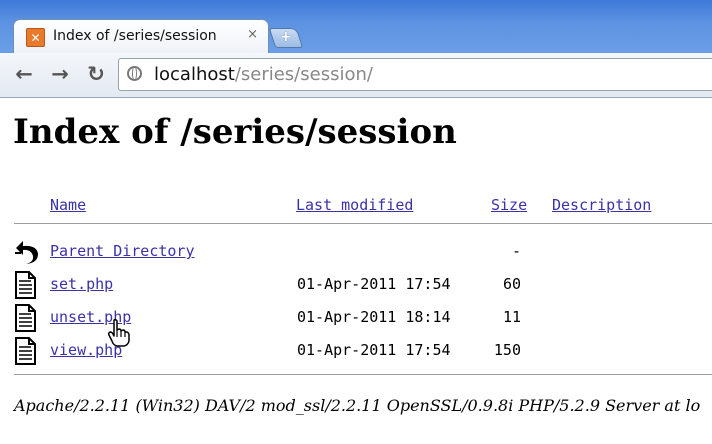 The image size is (712, 444). What do you see at coordinates (354, 205) in the screenshot?
I see `column-header-last-modified: Last modified` at bounding box center [354, 205].